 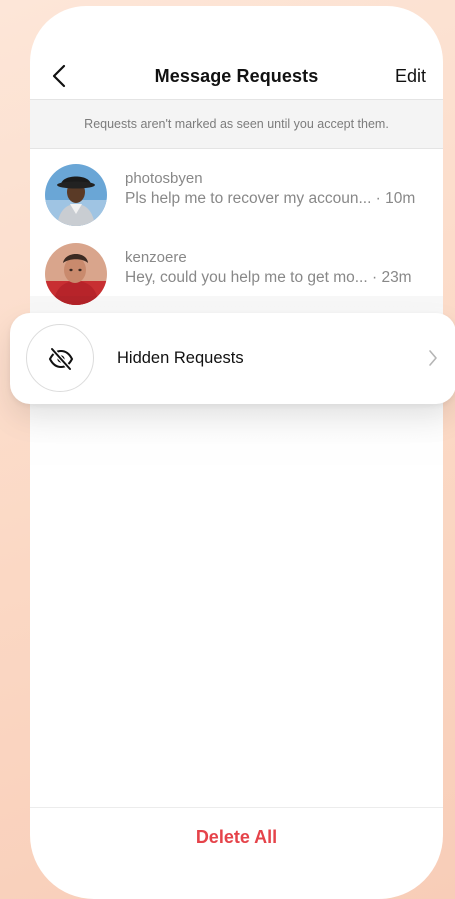 I want to click on request-username: photosbyen, so click(x=164, y=178).